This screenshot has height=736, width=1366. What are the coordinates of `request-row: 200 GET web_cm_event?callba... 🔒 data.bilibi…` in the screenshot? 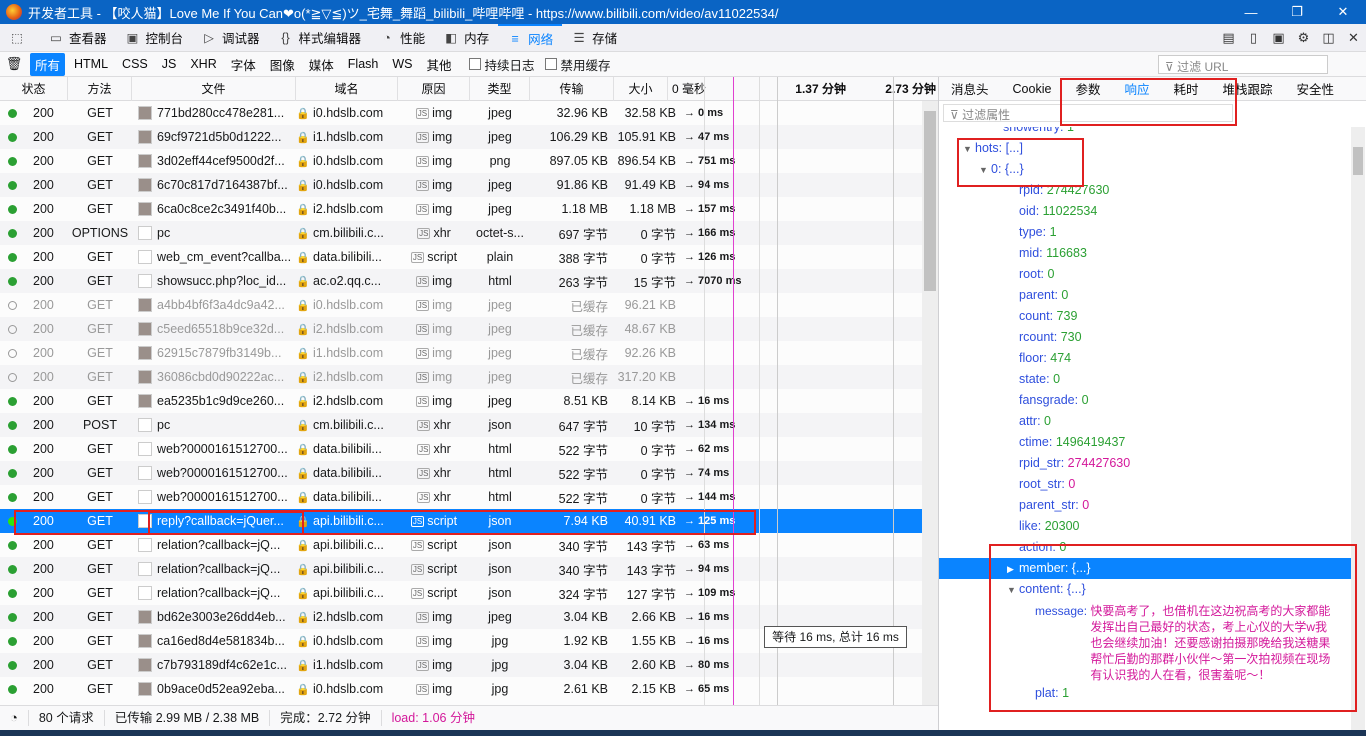 It's located at (461, 257).